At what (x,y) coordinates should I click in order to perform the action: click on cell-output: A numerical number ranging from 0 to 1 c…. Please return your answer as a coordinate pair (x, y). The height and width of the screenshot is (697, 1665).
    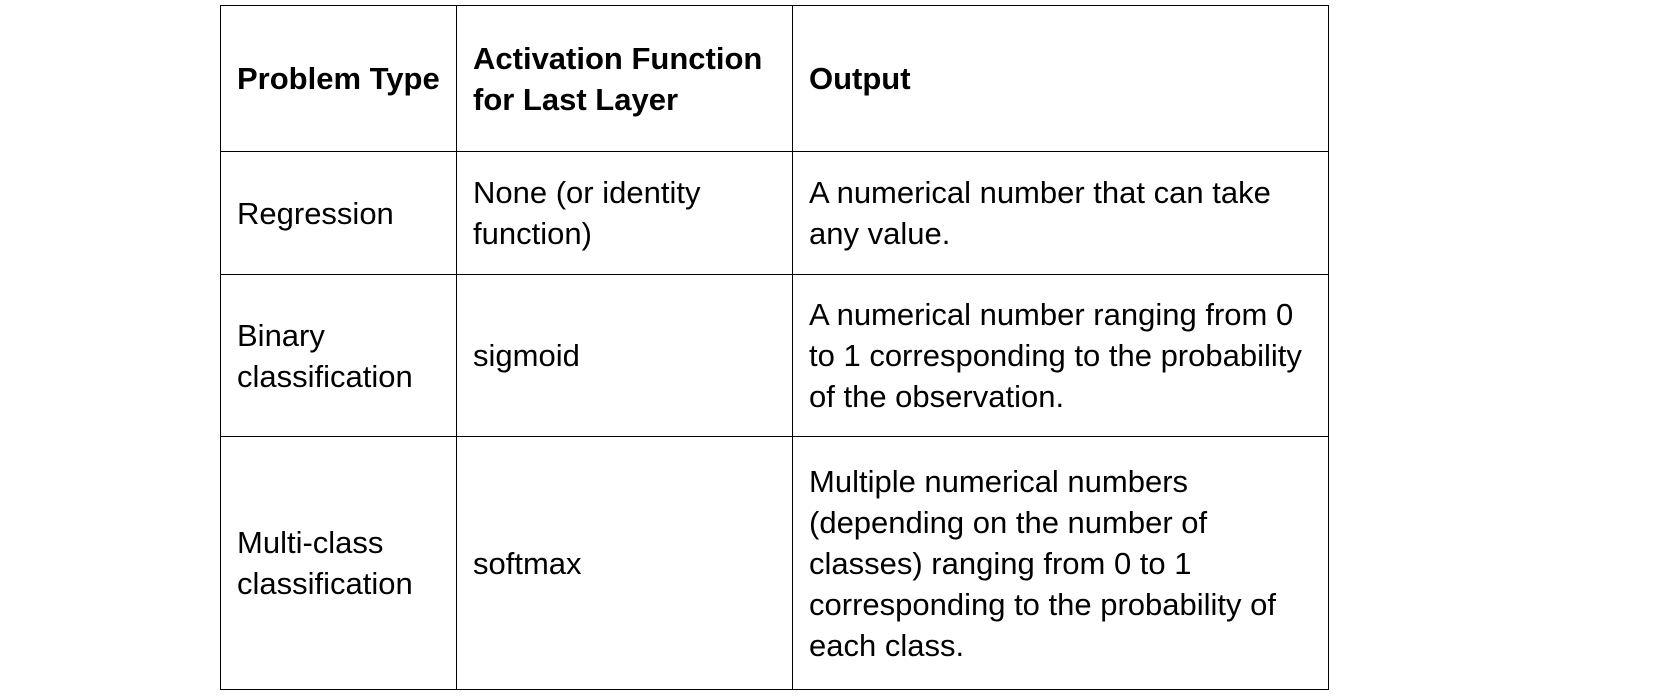
    Looking at the image, I should click on (1060, 355).